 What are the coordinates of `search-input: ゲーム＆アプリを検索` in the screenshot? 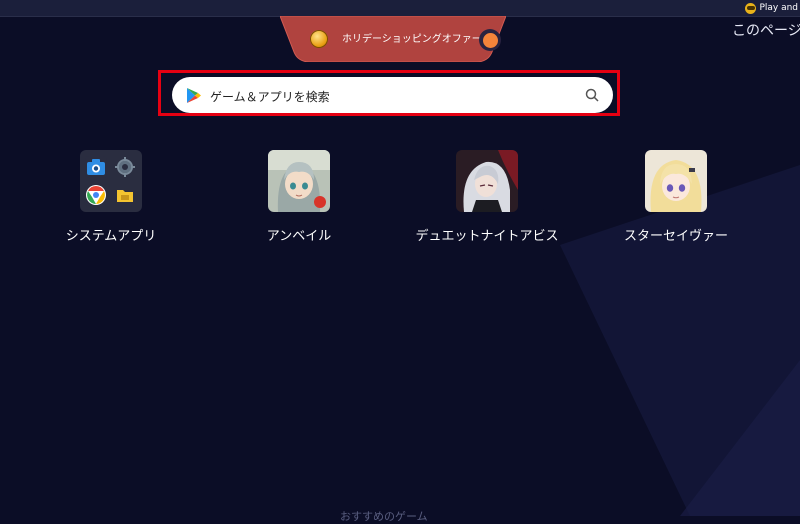 It's located at (270, 96).